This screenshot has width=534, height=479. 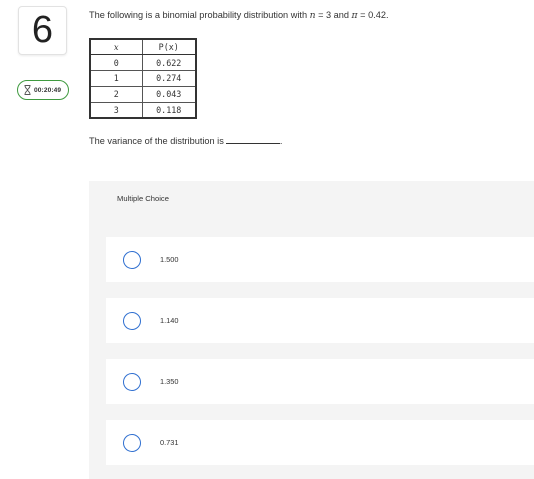 What do you see at coordinates (320, 381) in the screenshot?
I see `choice-option: 1.350` at bounding box center [320, 381].